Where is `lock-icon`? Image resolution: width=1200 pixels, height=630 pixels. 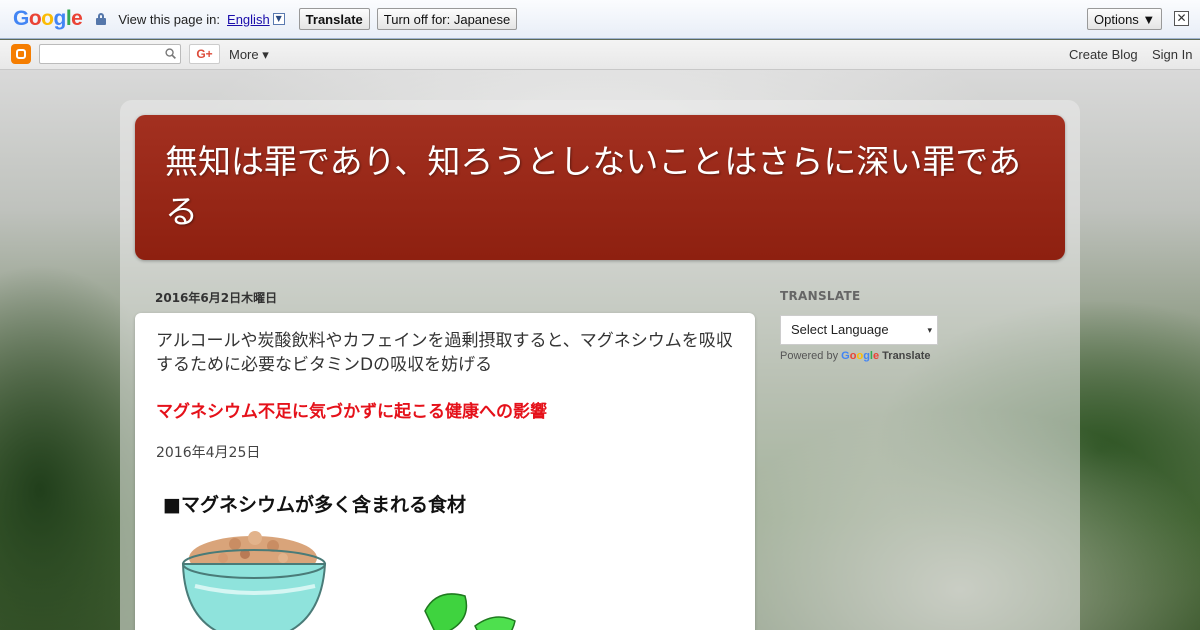
lock-icon is located at coordinates (101, 19).